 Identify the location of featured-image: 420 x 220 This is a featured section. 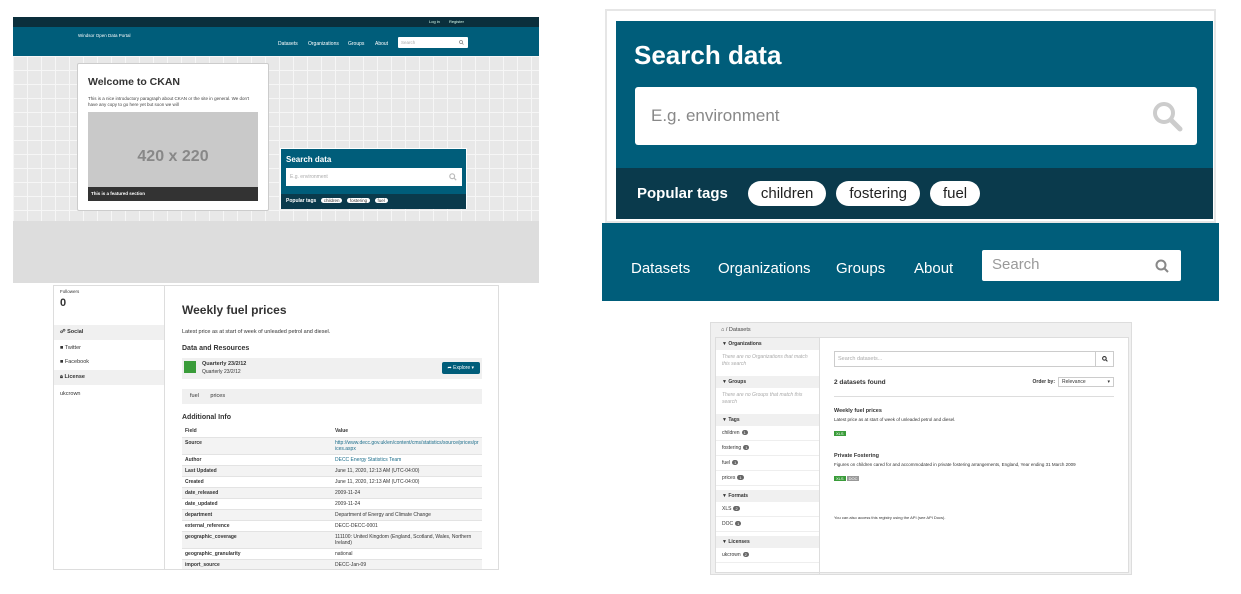
(173, 156).